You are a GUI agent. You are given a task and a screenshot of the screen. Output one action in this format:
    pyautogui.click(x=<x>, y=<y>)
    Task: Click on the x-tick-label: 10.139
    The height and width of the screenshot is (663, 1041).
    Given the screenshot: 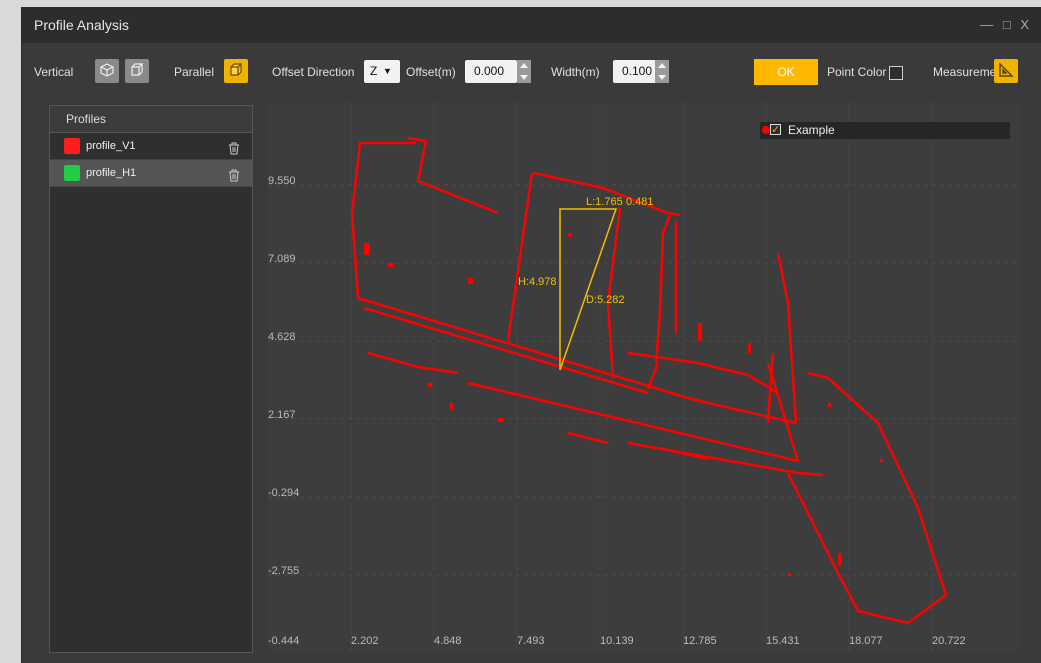 What is the action you would take?
    pyautogui.click(x=617, y=641)
    